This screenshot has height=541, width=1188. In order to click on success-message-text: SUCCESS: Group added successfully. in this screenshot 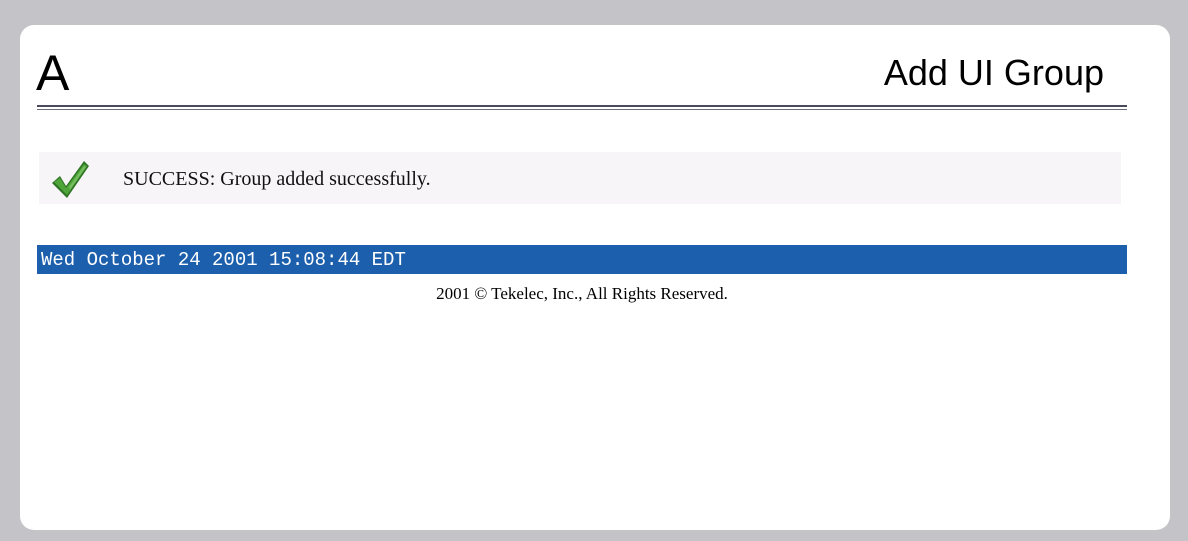, I will do `click(277, 179)`.